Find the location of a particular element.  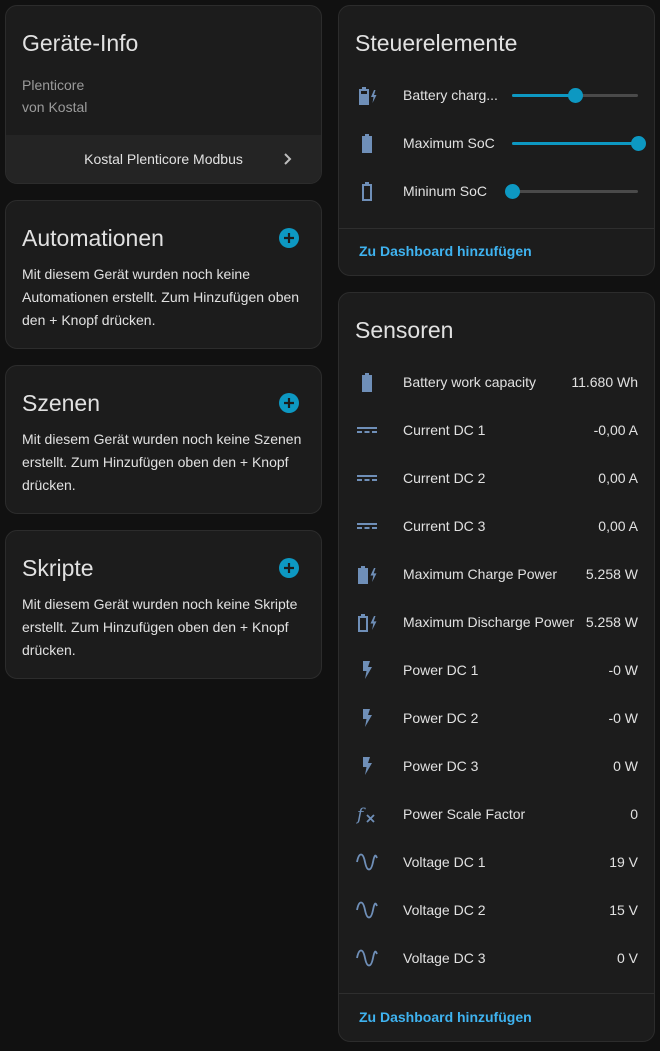

sensor-value: 5.258 W is located at coordinates (611, 574).